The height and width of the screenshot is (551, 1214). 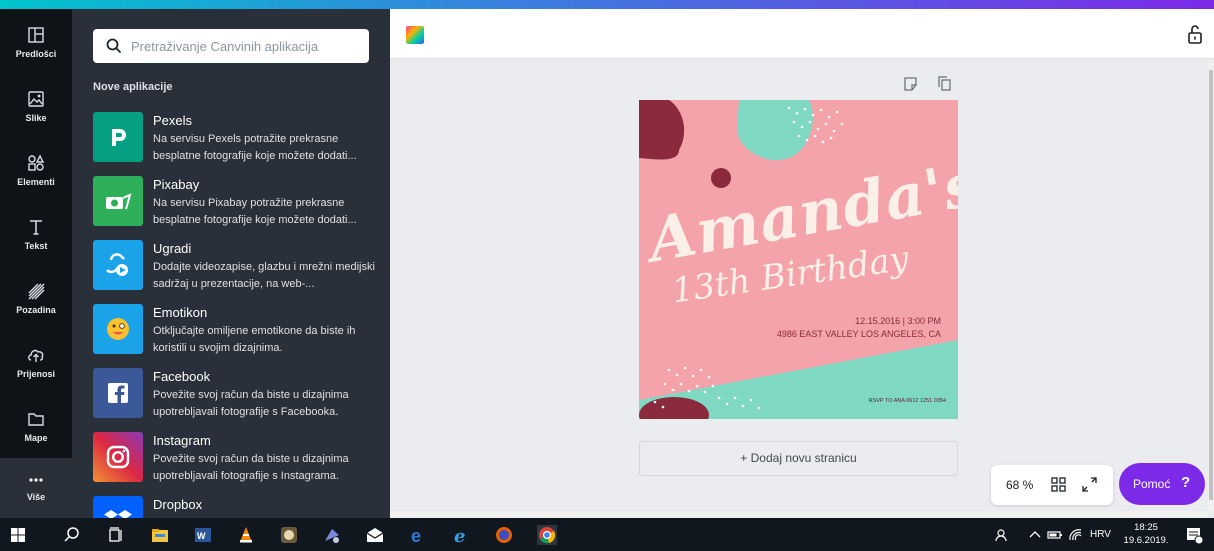 I want to click on clock: 18:25 19.6.2019., so click(x=1146, y=534).